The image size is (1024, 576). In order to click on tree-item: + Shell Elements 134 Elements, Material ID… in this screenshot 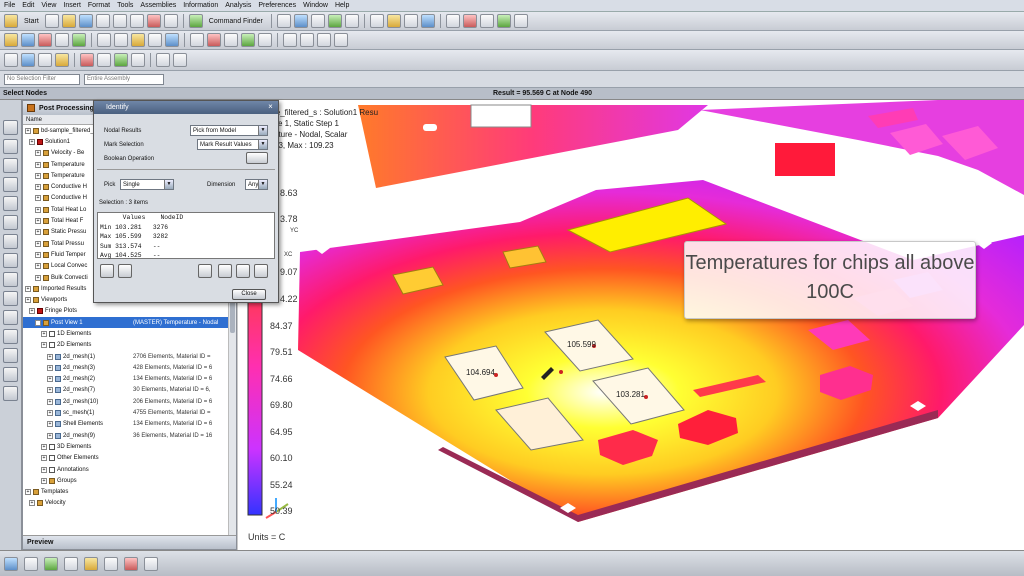, I will do `click(129, 424)`.